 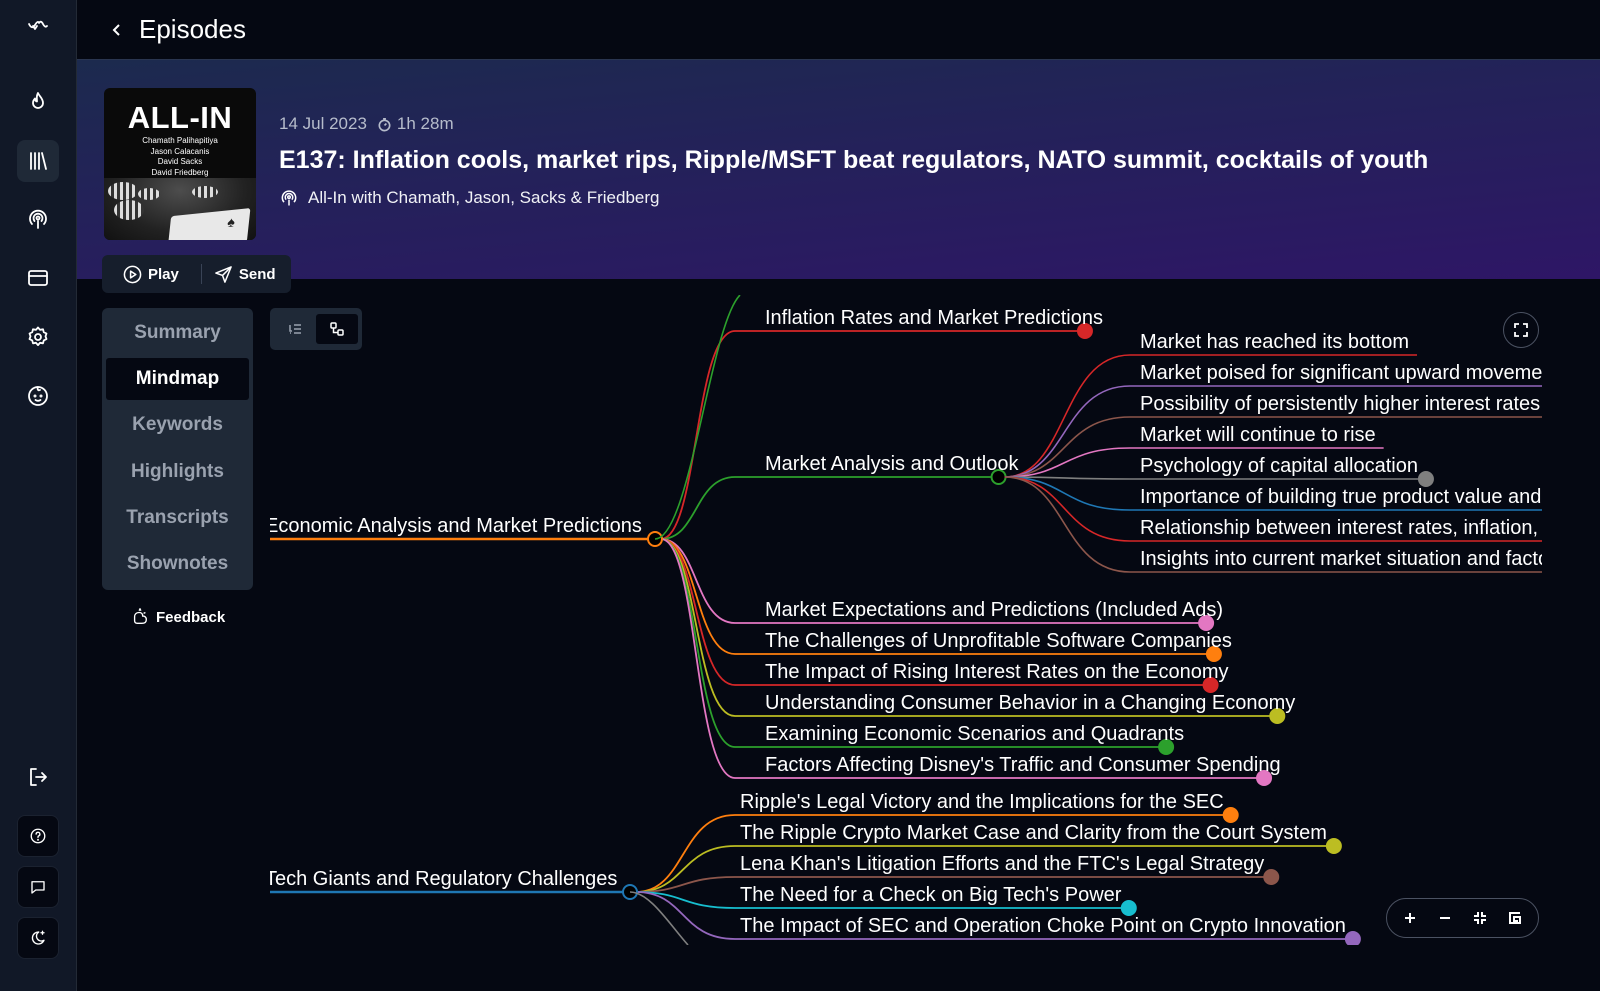 What do you see at coordinates (1279, 466) in the screenshot?
I see `mindmap-node-label: Psychology of capital allocation` at bounding box center [1279, 466].